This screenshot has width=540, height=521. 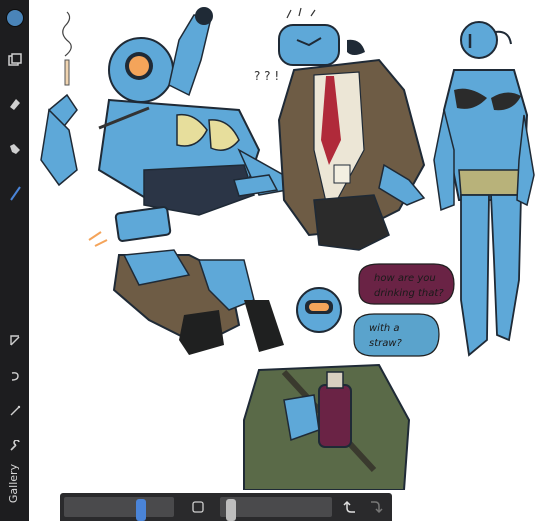 I want to click on smudge-icon, so click(x=14, y=149).